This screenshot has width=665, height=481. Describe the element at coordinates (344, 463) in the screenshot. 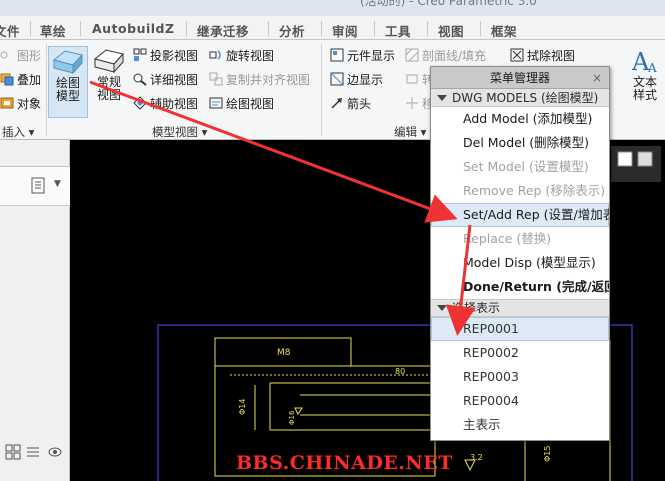

I see `watermark: BBS.CHINADE.NET` at that location.